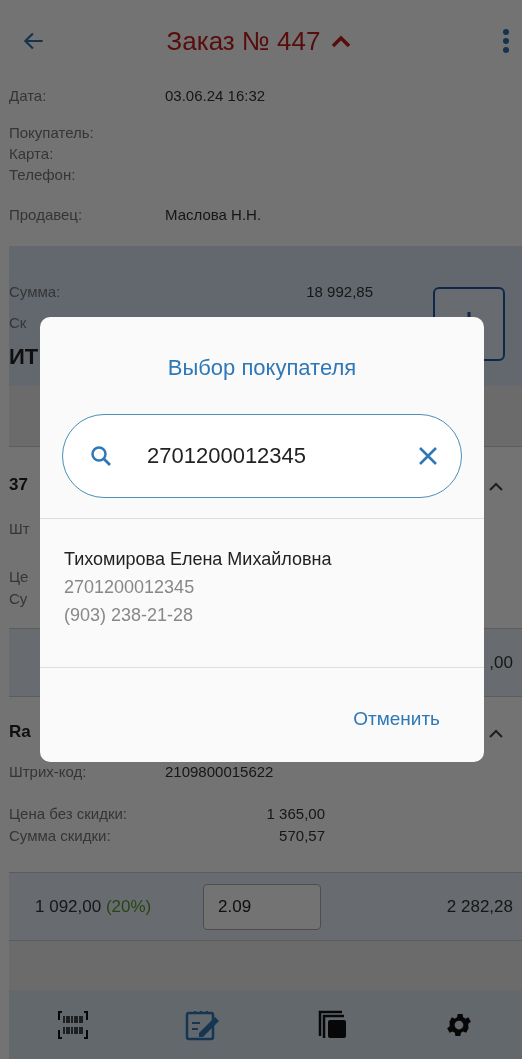 The height and width of the screenshot is (1059, 522). I want to click on search-field: 2701200012345, so click(262, 456).